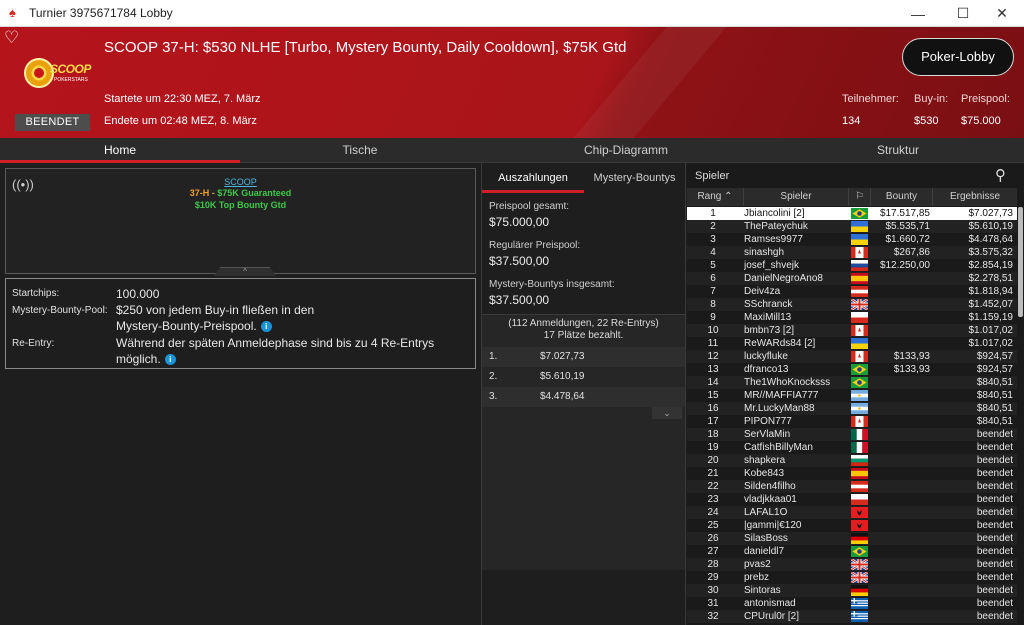 The image size is (1024, 625). What do you see at coordinates (852, 239) in the screenshot?
I see `player-row: 3 Ramses9977 $1.660,72 $4.478,64` at bounding box center [852, 239].